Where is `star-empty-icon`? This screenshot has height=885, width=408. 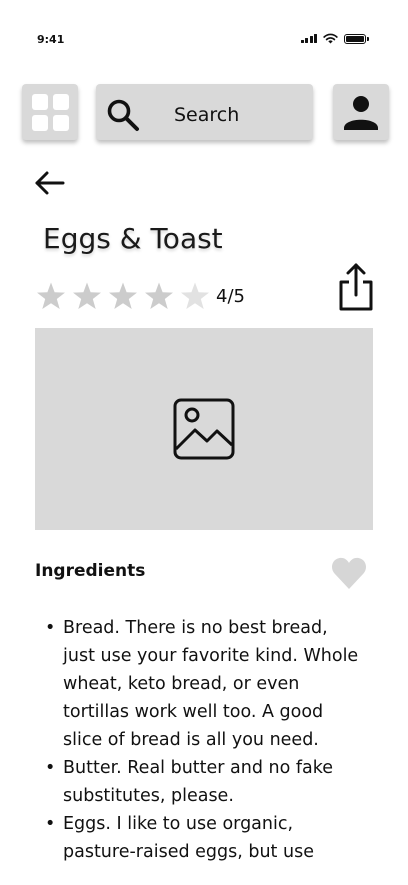 star-empty-icon is located at coordinates (195, 296).